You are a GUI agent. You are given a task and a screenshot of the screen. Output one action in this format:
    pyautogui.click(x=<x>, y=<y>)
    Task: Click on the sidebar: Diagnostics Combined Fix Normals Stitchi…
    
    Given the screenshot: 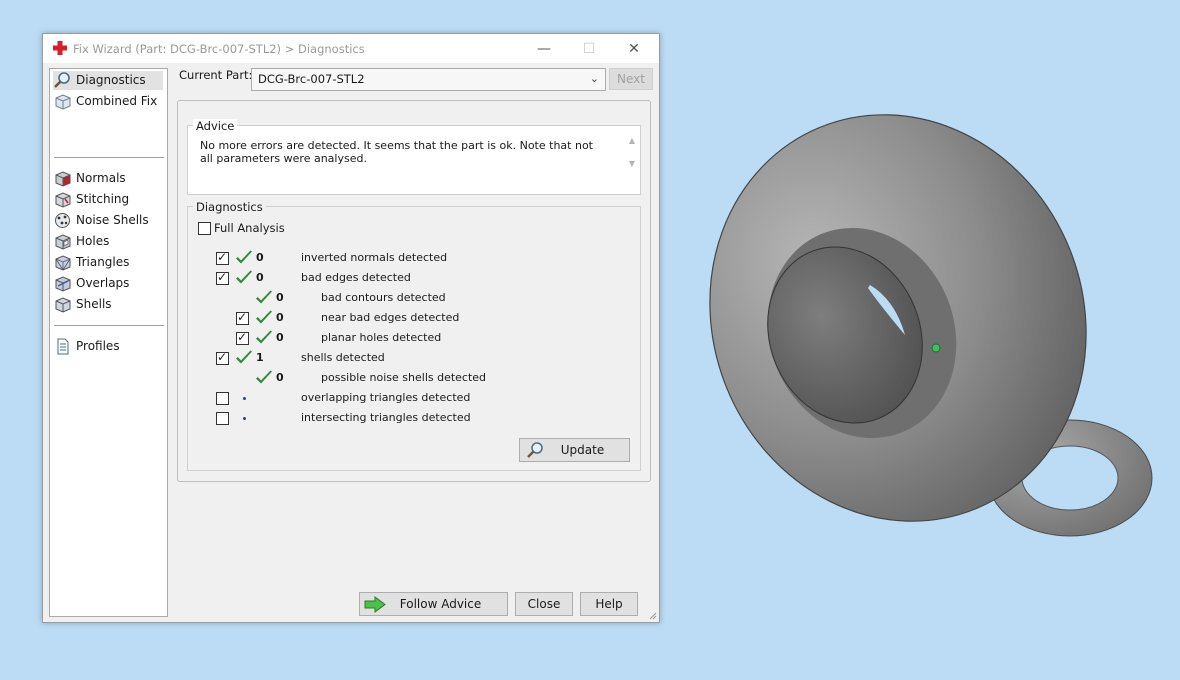 What is the action you would take?
    pyautogui.click(x=108, y=342)
    